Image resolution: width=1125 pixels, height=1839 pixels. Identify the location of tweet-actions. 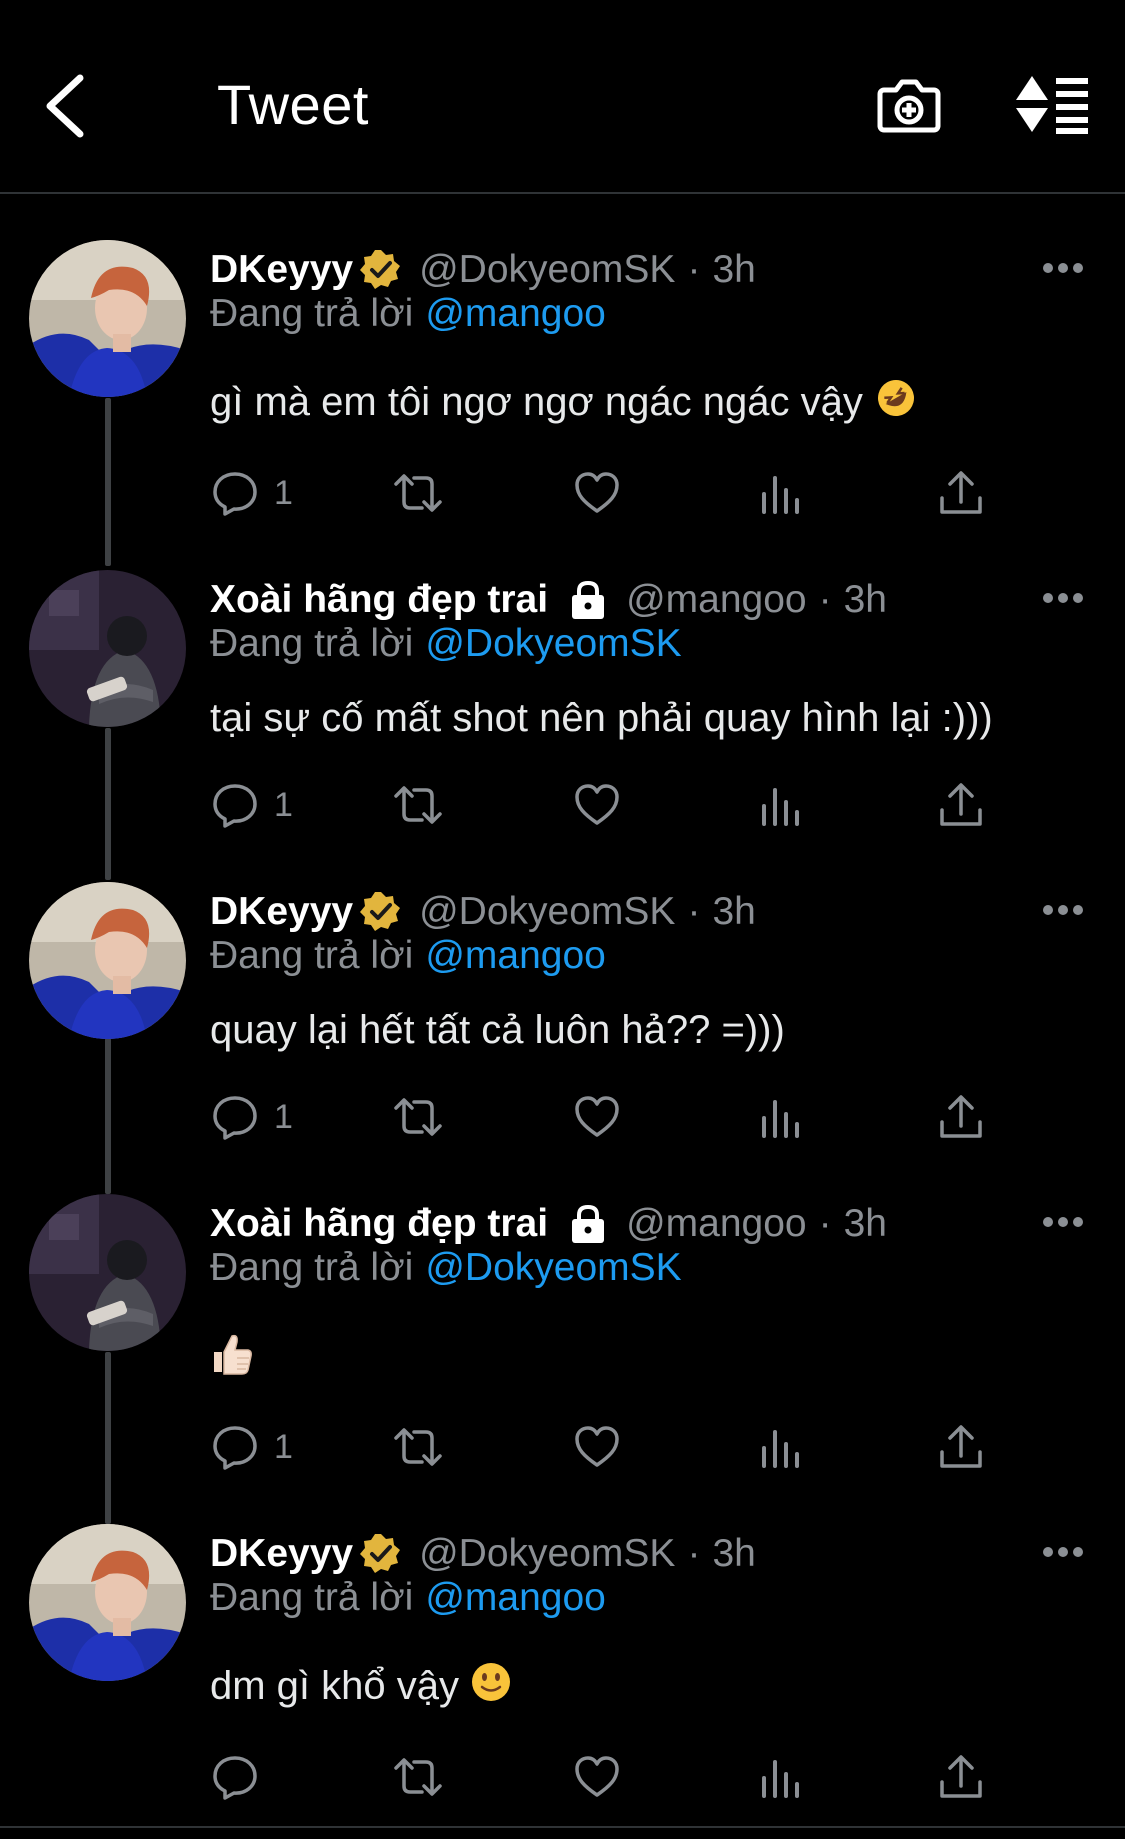
(610, 1777).